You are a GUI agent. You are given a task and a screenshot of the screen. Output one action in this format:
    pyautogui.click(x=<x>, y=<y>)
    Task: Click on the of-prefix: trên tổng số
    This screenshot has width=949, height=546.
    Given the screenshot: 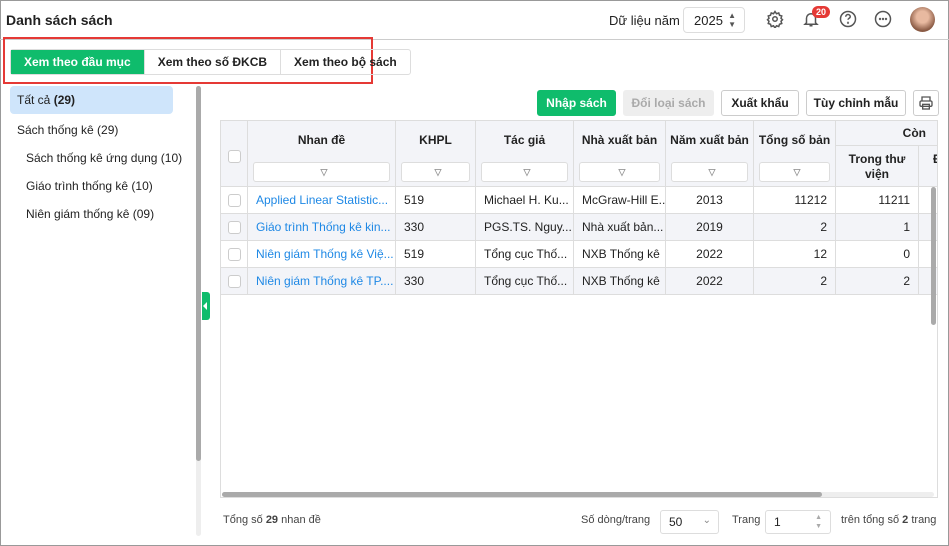 What is the action you would take?
    pyautogui.click(x=870, y=520)
    